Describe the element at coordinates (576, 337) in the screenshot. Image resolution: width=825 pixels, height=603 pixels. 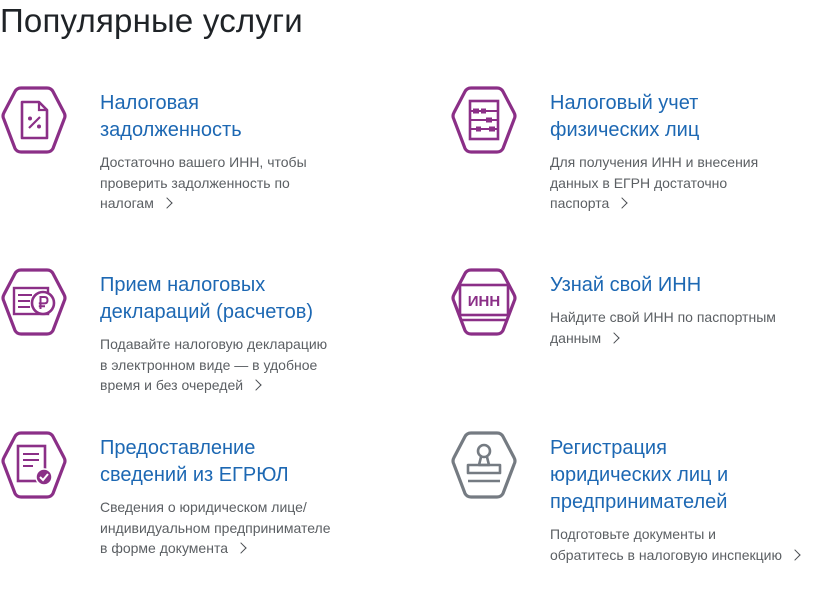
I see `desc-line: данным` at that location.